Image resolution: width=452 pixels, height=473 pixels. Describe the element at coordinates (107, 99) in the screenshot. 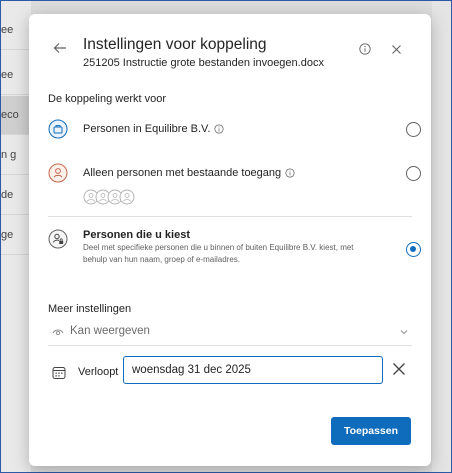

I see `section-label: De koppeling werkt voor` at that location.